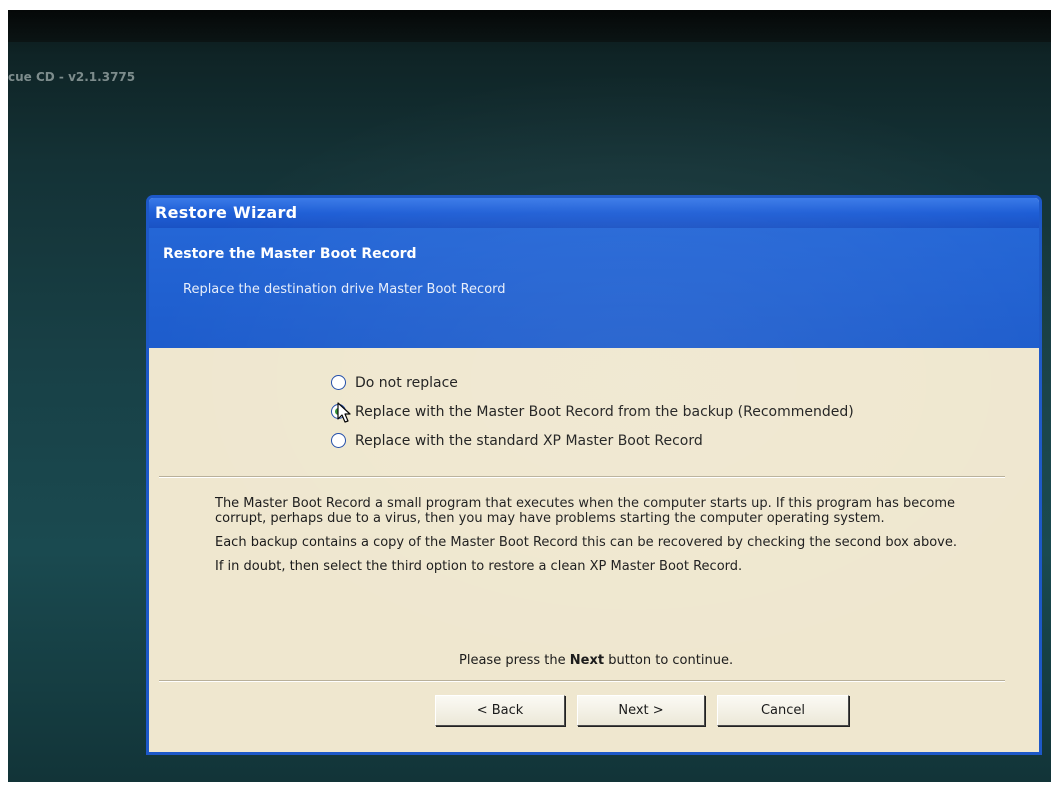 The image size is (1051, 791). Describe the element at coordinates (512, 660) in the screenshot. I see `continue-text-before: Please press the` at that location.